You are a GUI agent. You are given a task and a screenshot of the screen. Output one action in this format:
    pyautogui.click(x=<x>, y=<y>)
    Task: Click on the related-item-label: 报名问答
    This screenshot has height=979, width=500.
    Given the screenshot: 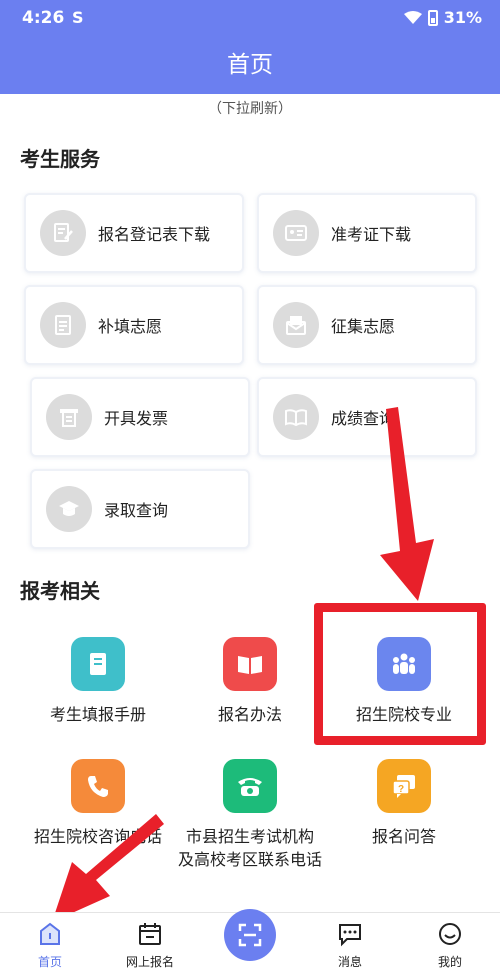 What is the action you would take?
    pyautogui.click(x=403, y=836)
    